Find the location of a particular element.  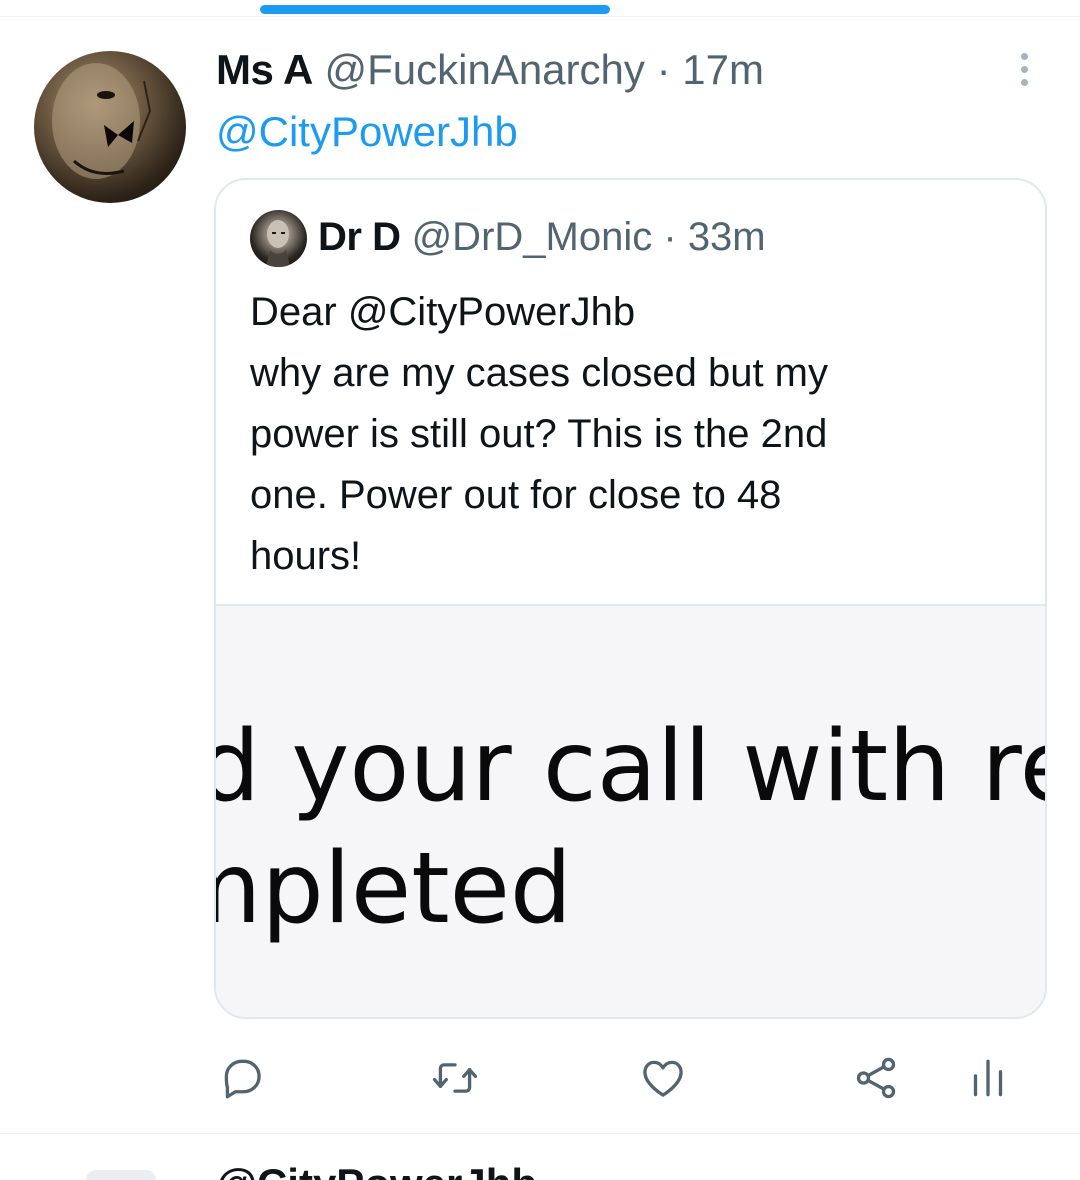

quoted-tweet-header: Dr D @DrD_Monic · 33m is located at coordinates (542, 237).